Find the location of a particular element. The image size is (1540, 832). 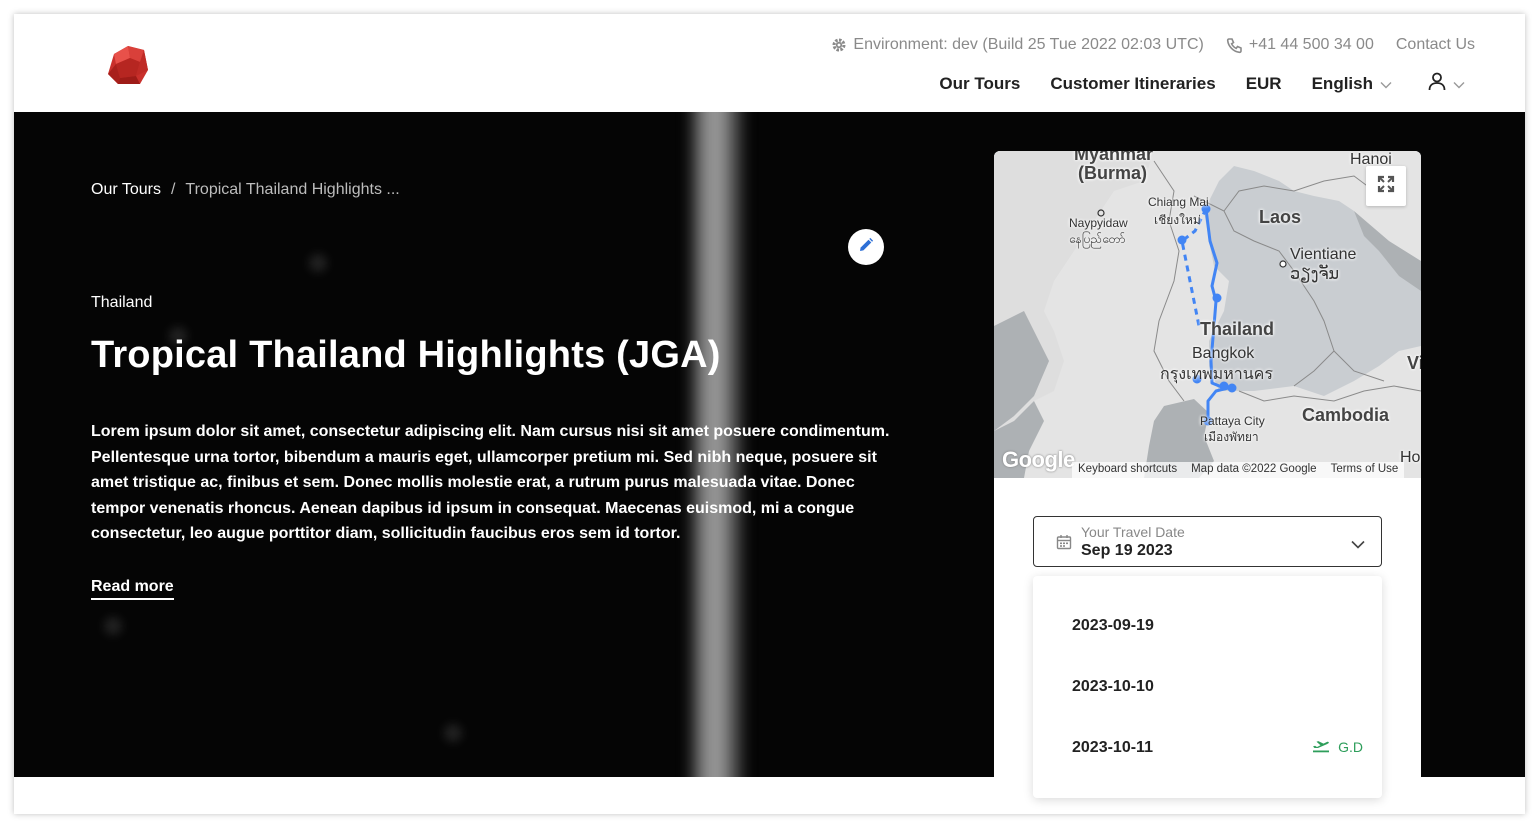

phone-number: +41 44 500 34 00 is located at coordinates (1311, 44).